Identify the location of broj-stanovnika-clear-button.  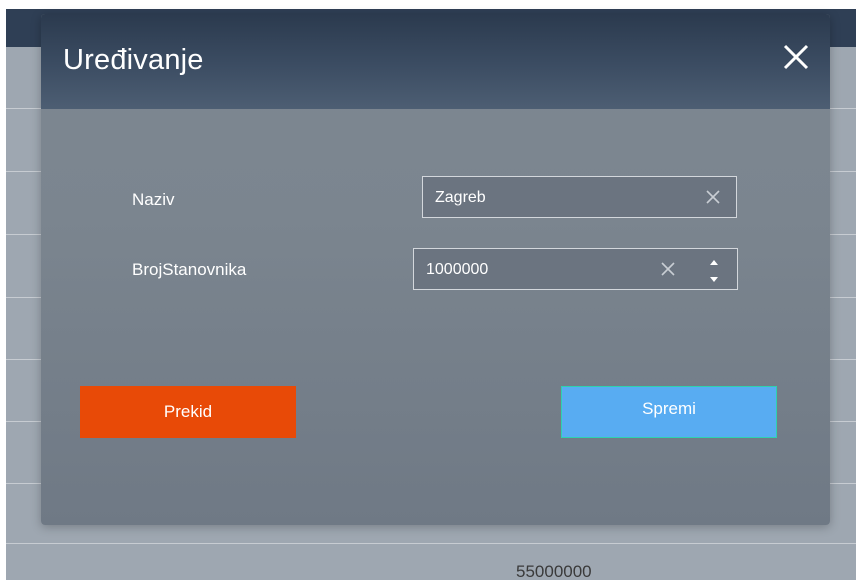
(668, 269).